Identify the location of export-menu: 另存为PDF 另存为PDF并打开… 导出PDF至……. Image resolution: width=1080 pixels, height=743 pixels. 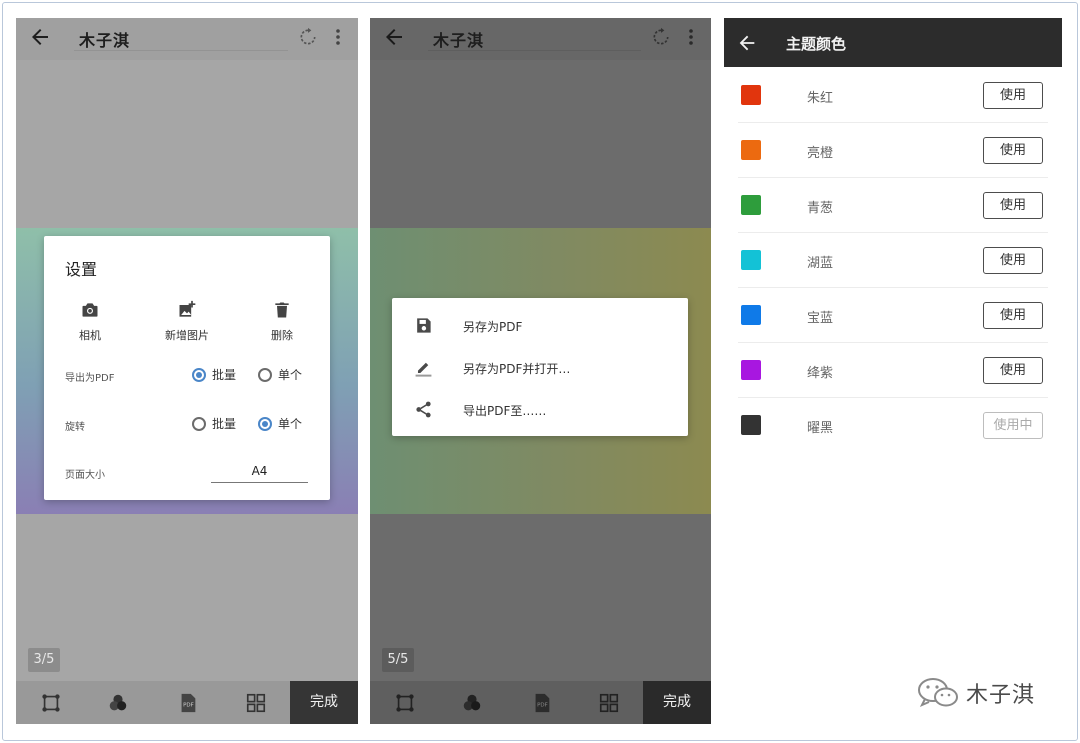
(540, 367).